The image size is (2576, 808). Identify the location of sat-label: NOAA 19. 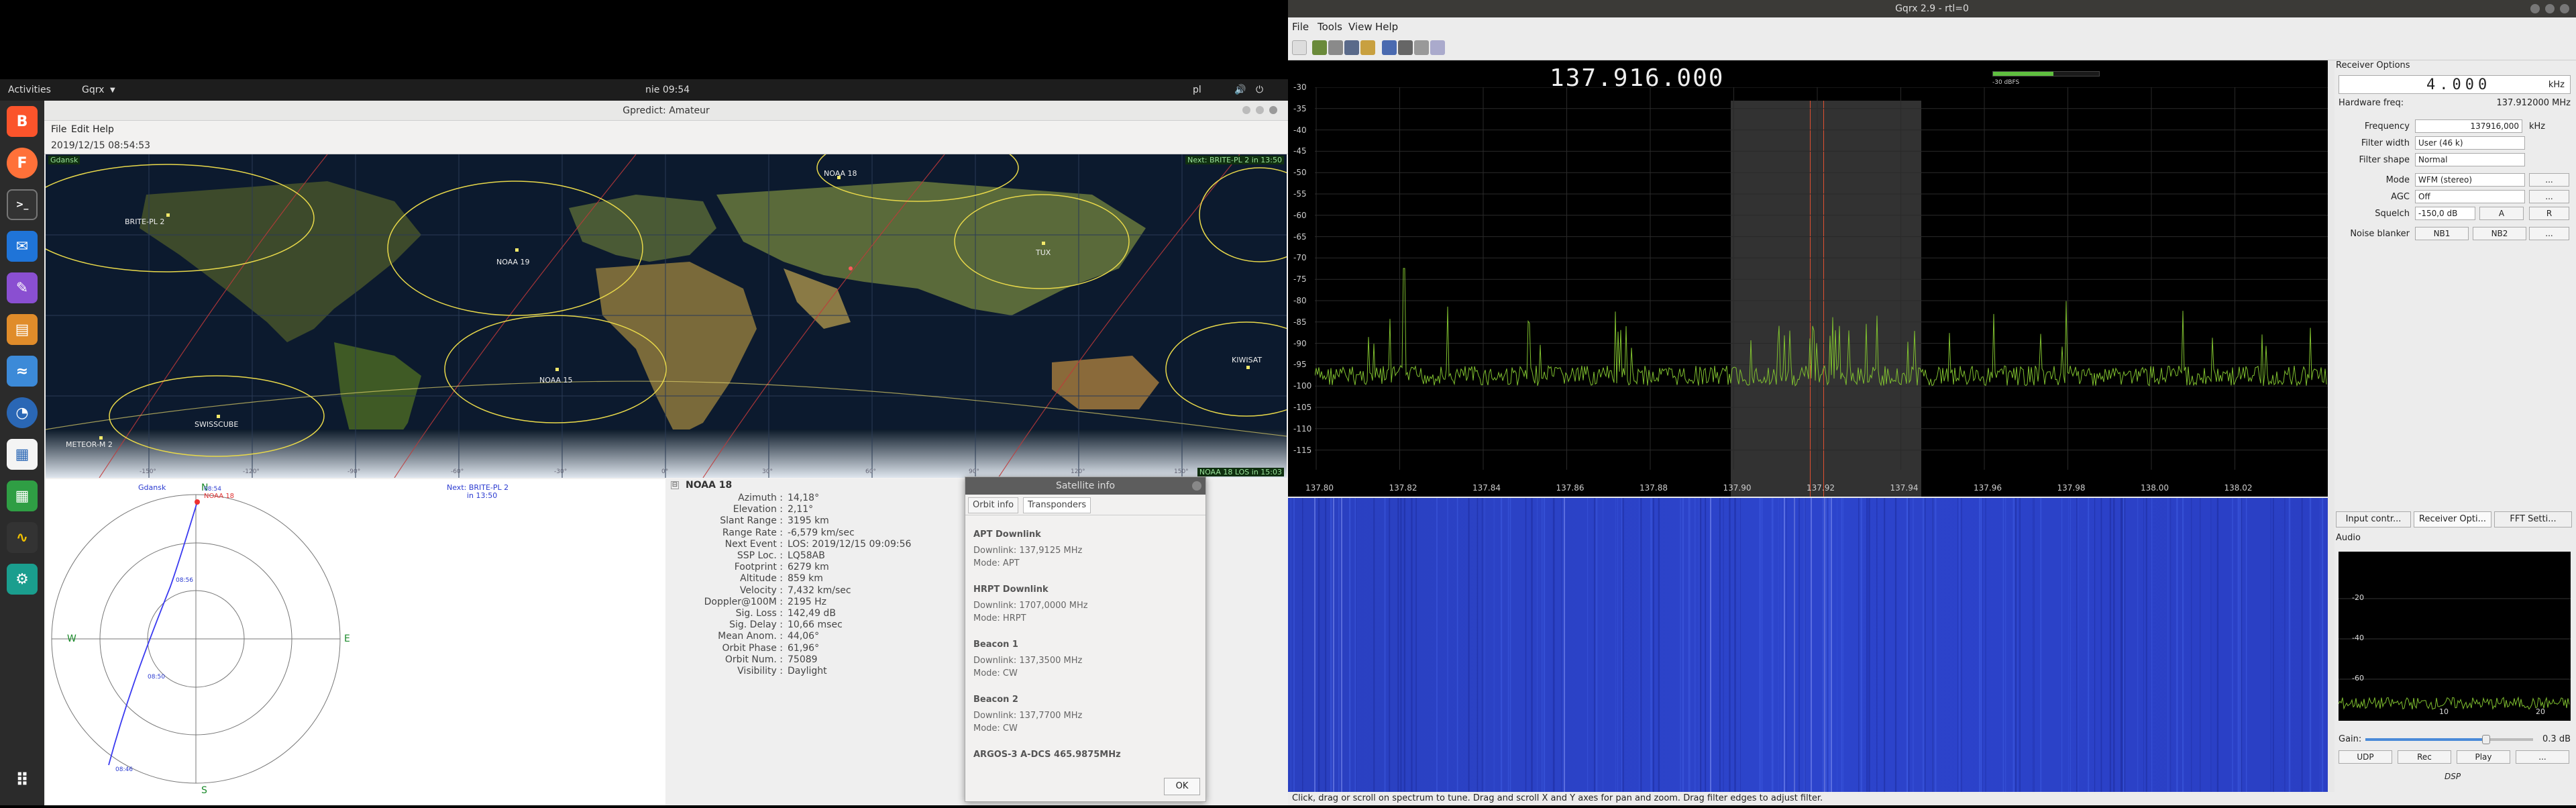
(513, 262).